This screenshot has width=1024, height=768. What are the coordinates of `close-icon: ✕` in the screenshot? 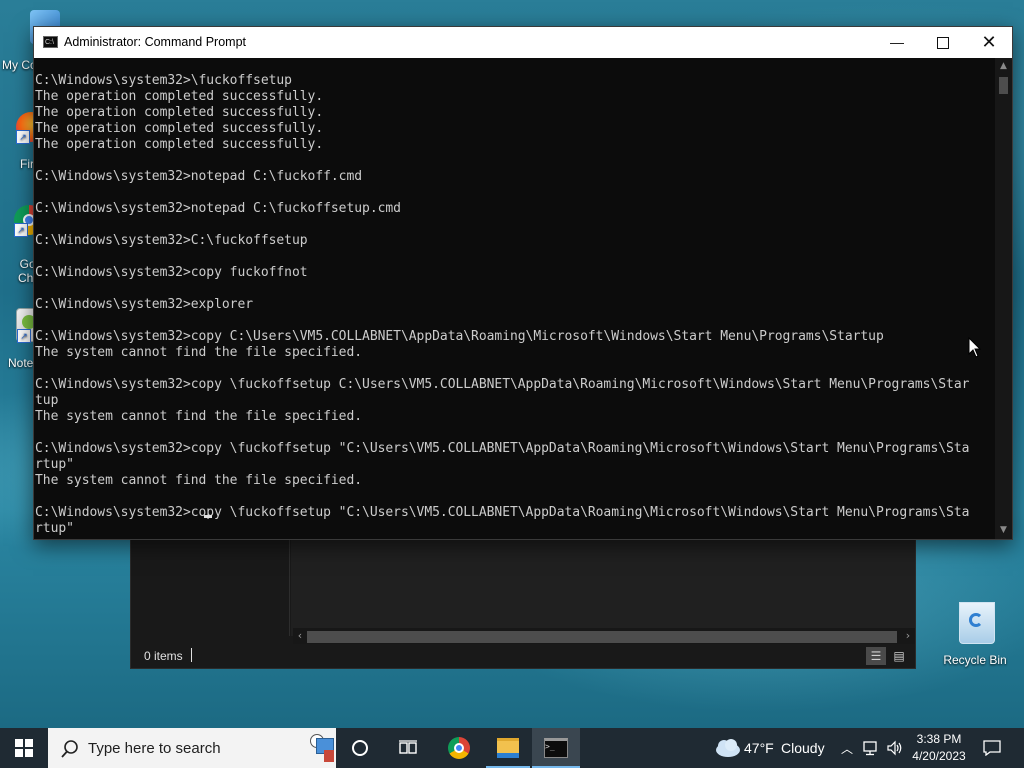 It's located at (989, 42).